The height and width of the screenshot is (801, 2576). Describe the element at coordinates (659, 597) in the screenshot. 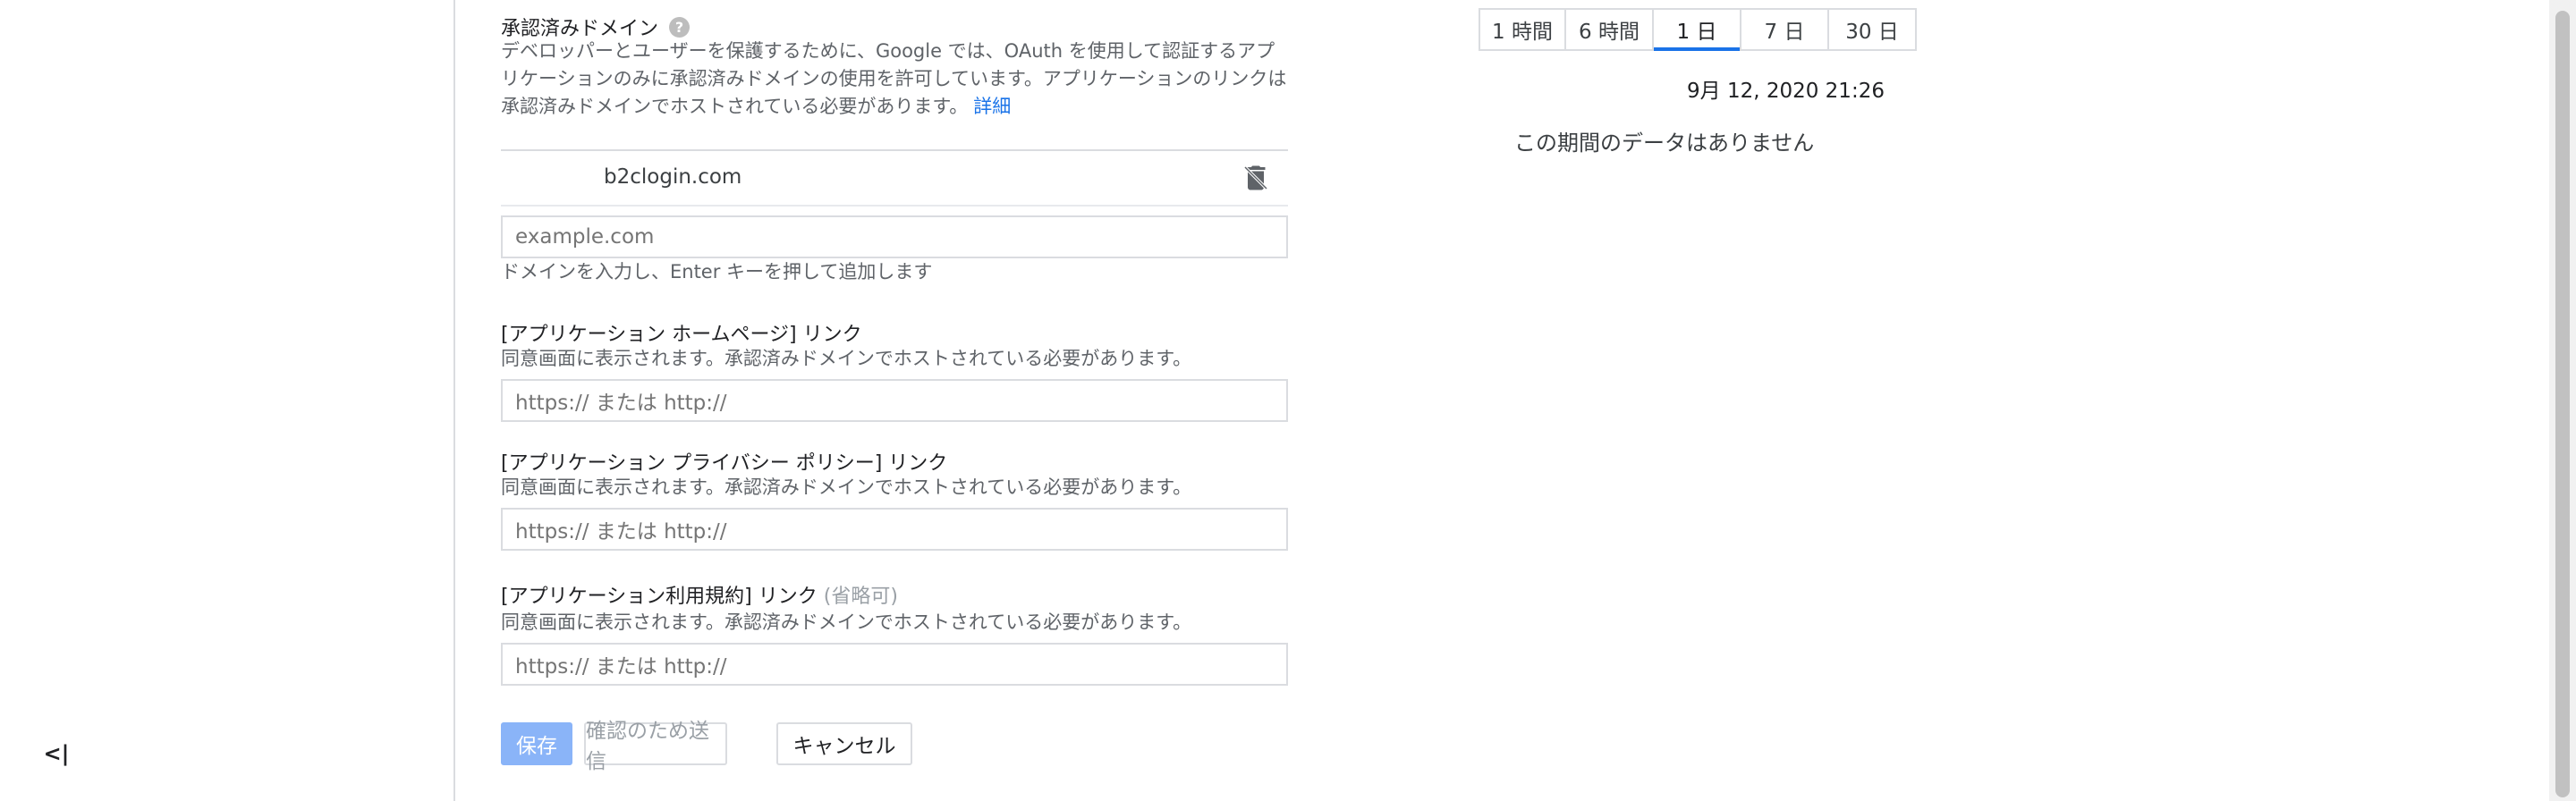

I see `terms-label-text: [アプリケーション利用規約] リンク` at that location.